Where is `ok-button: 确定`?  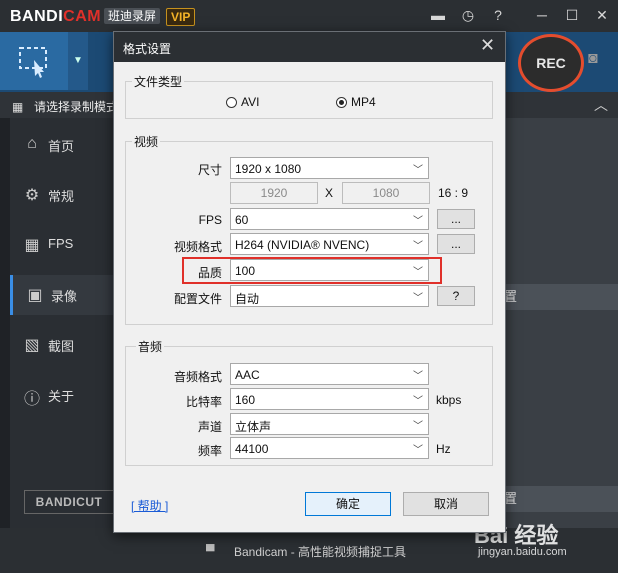
ok-button: 确定 is located at coordinates (348, 504).